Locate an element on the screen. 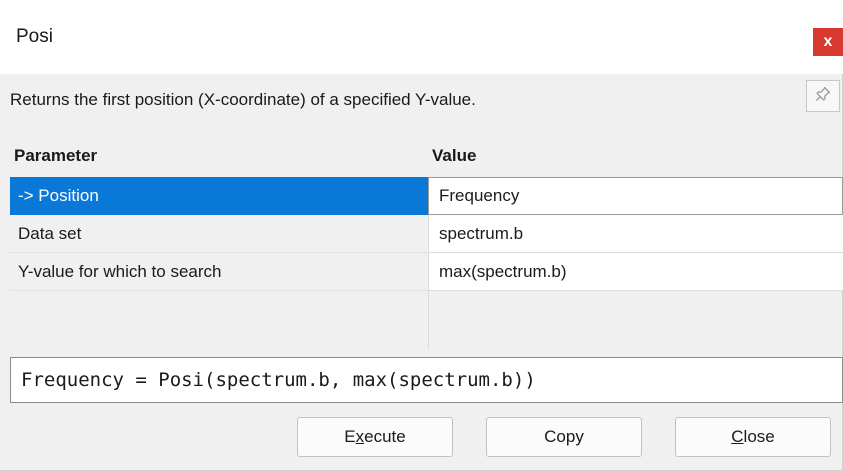 The width and height of the screenshot is (843, 471). grid-row-data-set: Data set spectrum.b is located at coordinates (426, 234).